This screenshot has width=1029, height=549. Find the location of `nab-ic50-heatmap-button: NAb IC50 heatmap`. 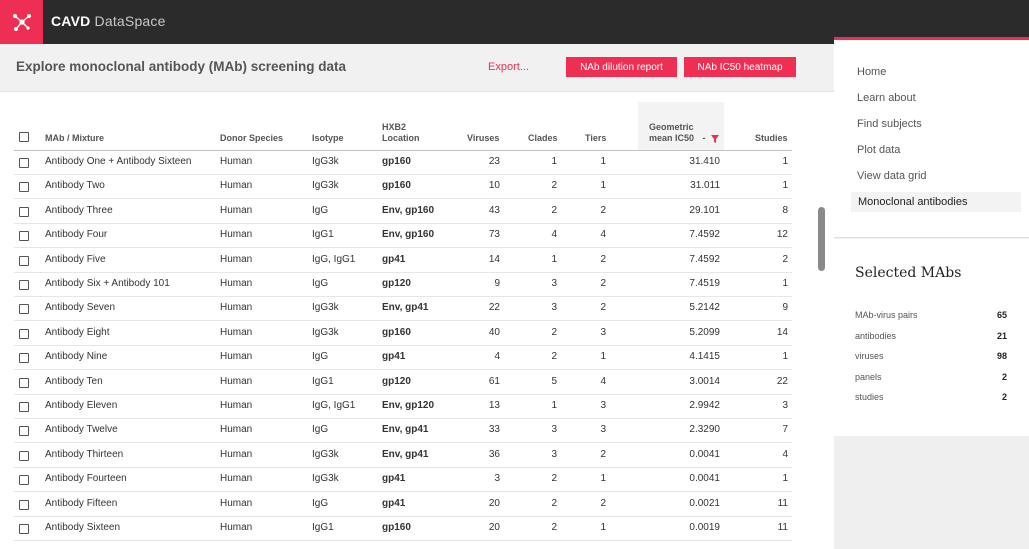

nab-ic50-heatmap-button: NAb IC50 heatmap is located at coordinates (740, 67).